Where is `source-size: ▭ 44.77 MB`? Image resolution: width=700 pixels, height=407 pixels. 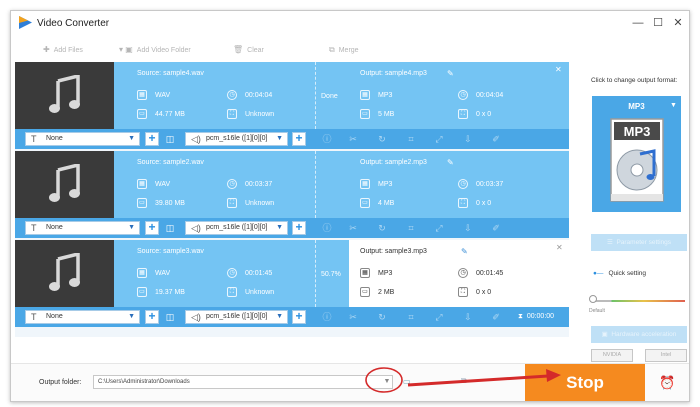 source-size: ▭ 44.77 MB is located at coordinates (161, 114).